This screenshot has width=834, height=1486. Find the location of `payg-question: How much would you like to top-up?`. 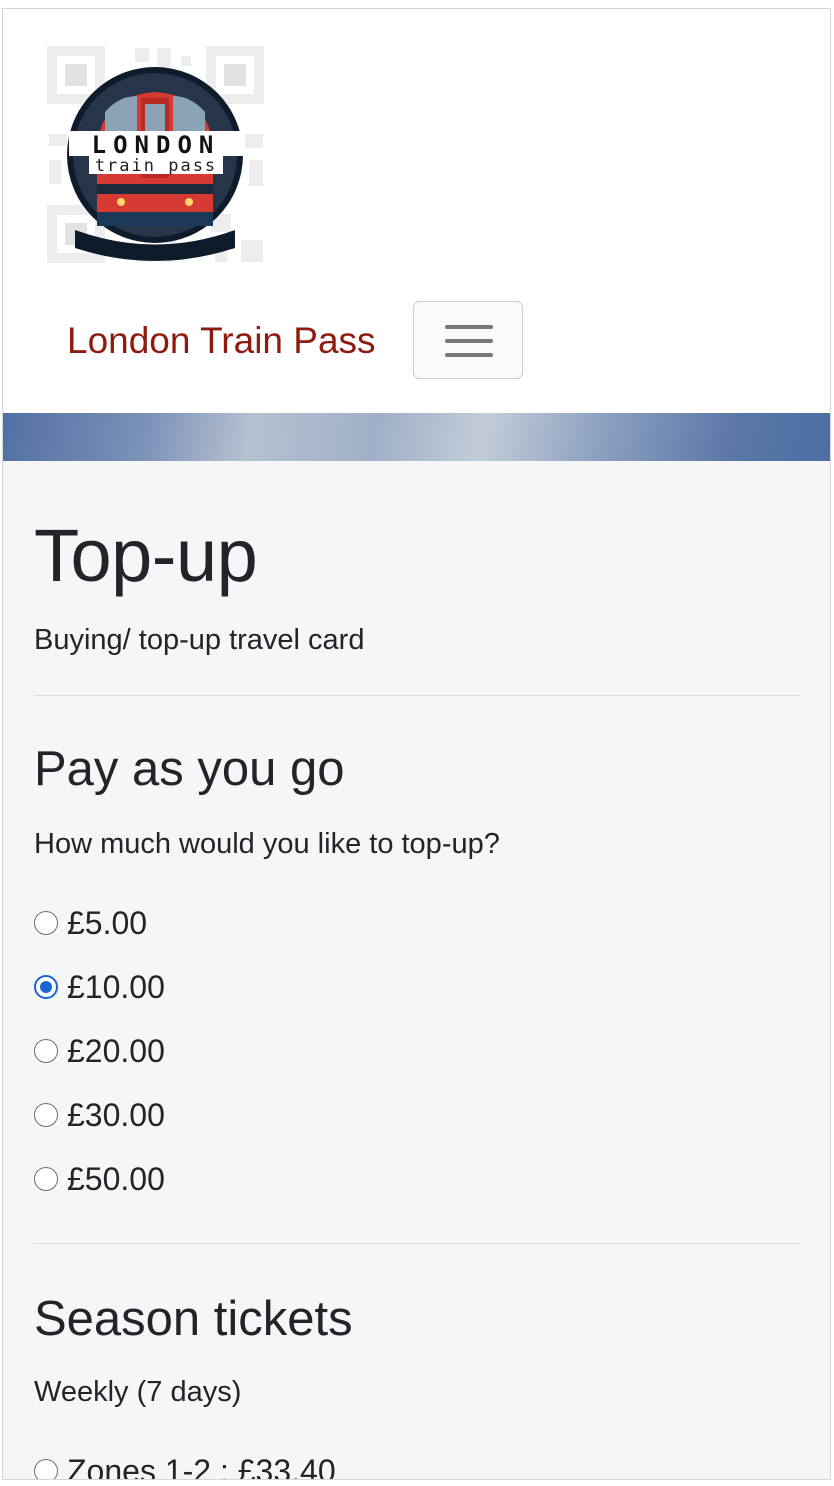

payg-question: How much would you like to top-up? is located at coordinates (267, 844).